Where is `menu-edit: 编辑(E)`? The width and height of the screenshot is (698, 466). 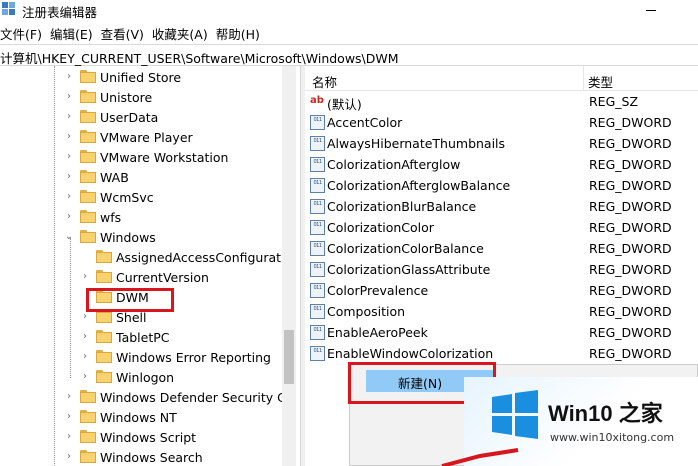 menu-edit: 编辑(E) is located at coordinates (73, 33).